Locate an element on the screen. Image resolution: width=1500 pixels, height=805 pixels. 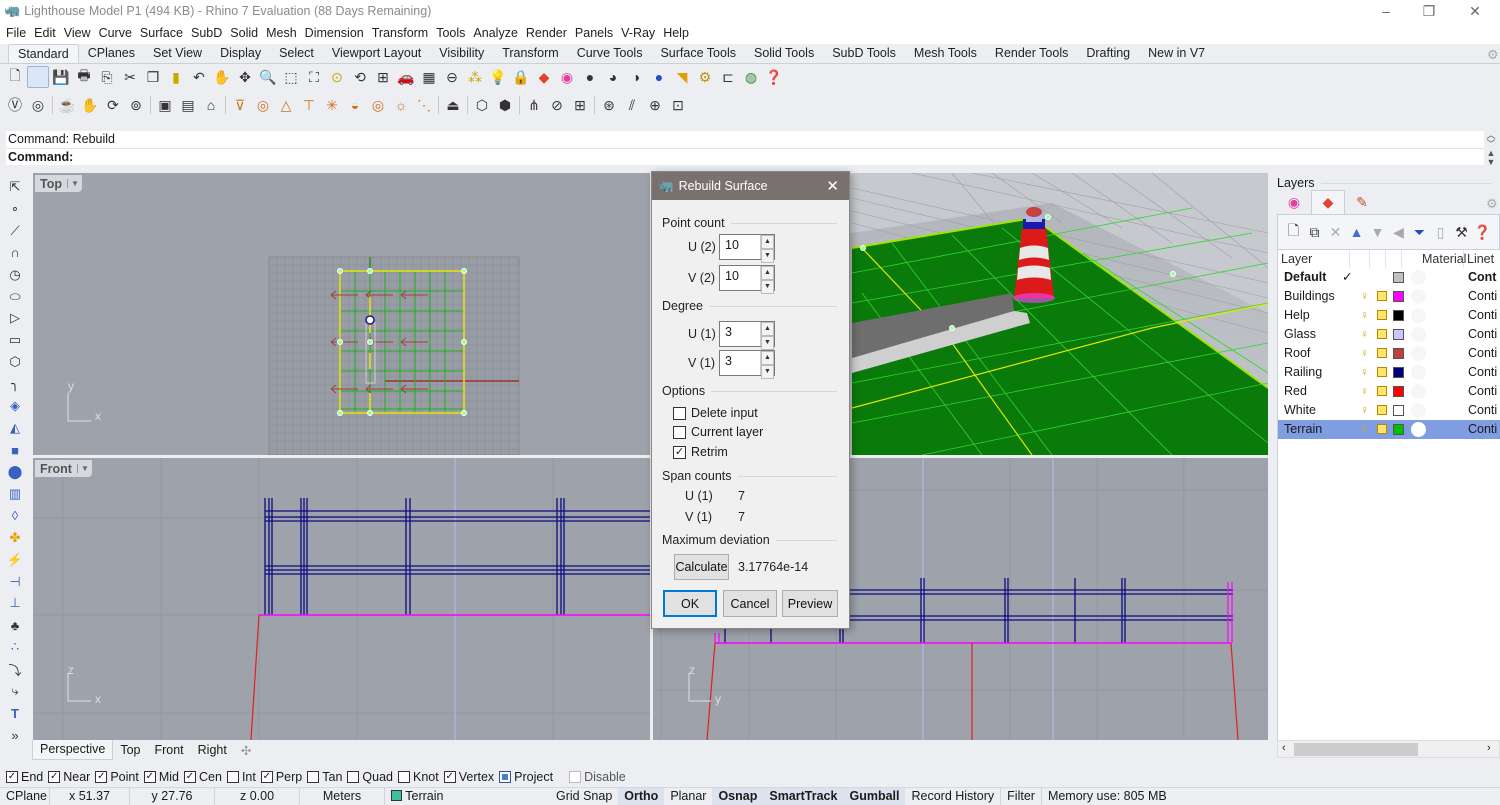
tab-subd-tools: SubD Tools is located at coordinates (864, 53).